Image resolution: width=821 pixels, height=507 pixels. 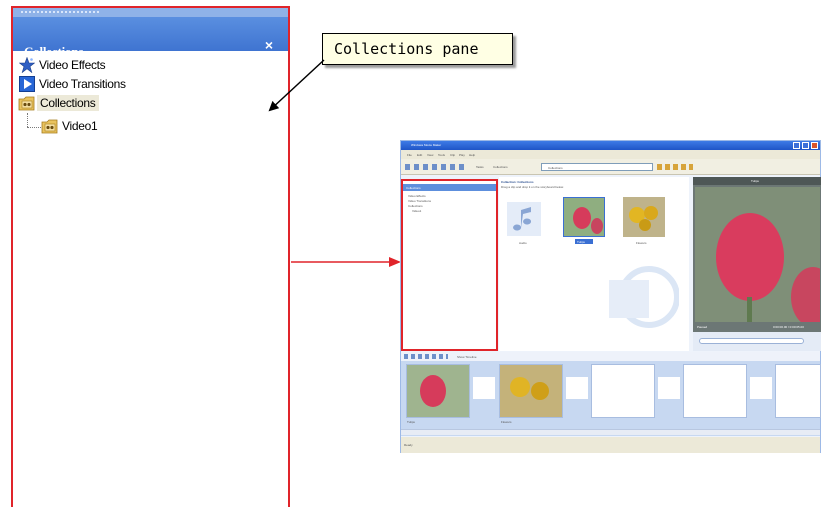 I want to click on mini-menu-help: Help, so click(x=472, y=155).